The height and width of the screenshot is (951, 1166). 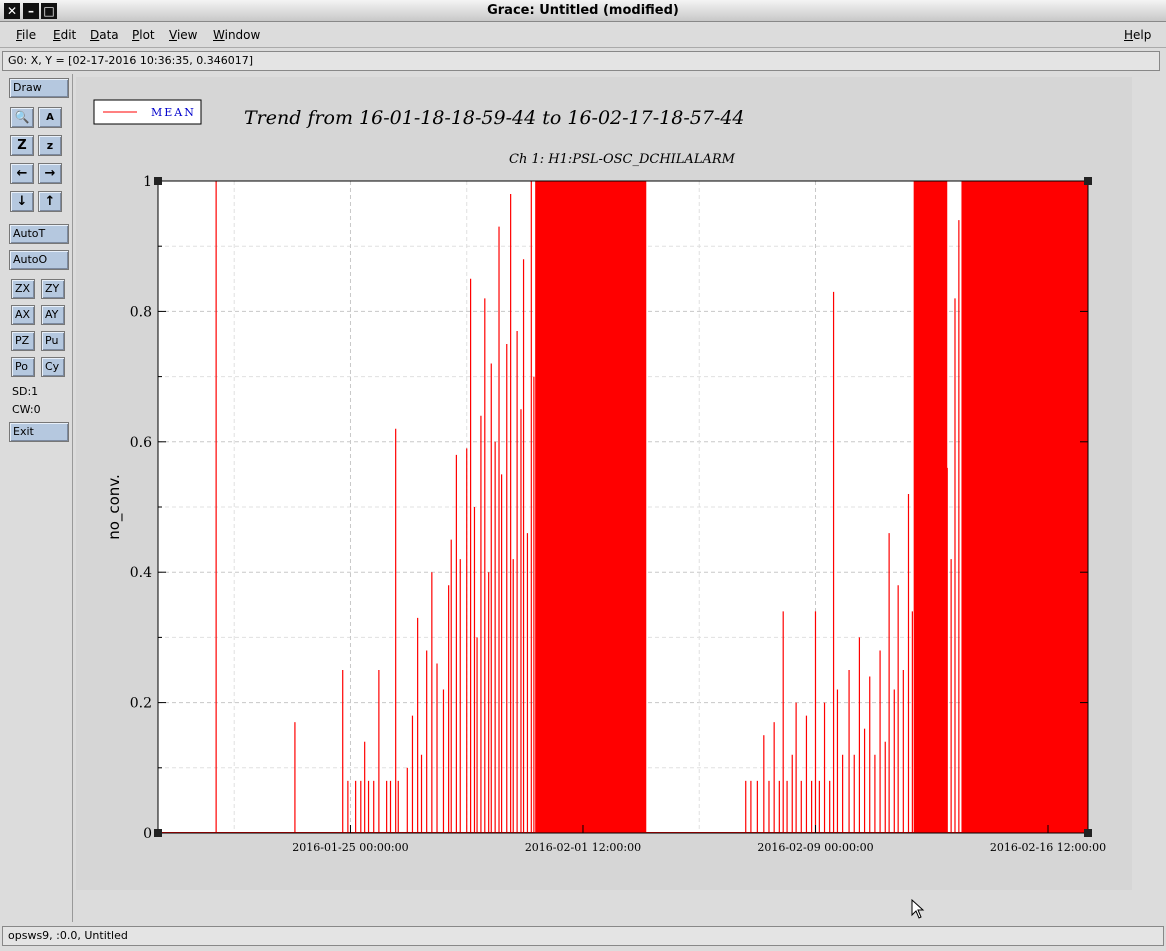 I want to click on y-tick-label: 0.2, so click(x=141, y=704).